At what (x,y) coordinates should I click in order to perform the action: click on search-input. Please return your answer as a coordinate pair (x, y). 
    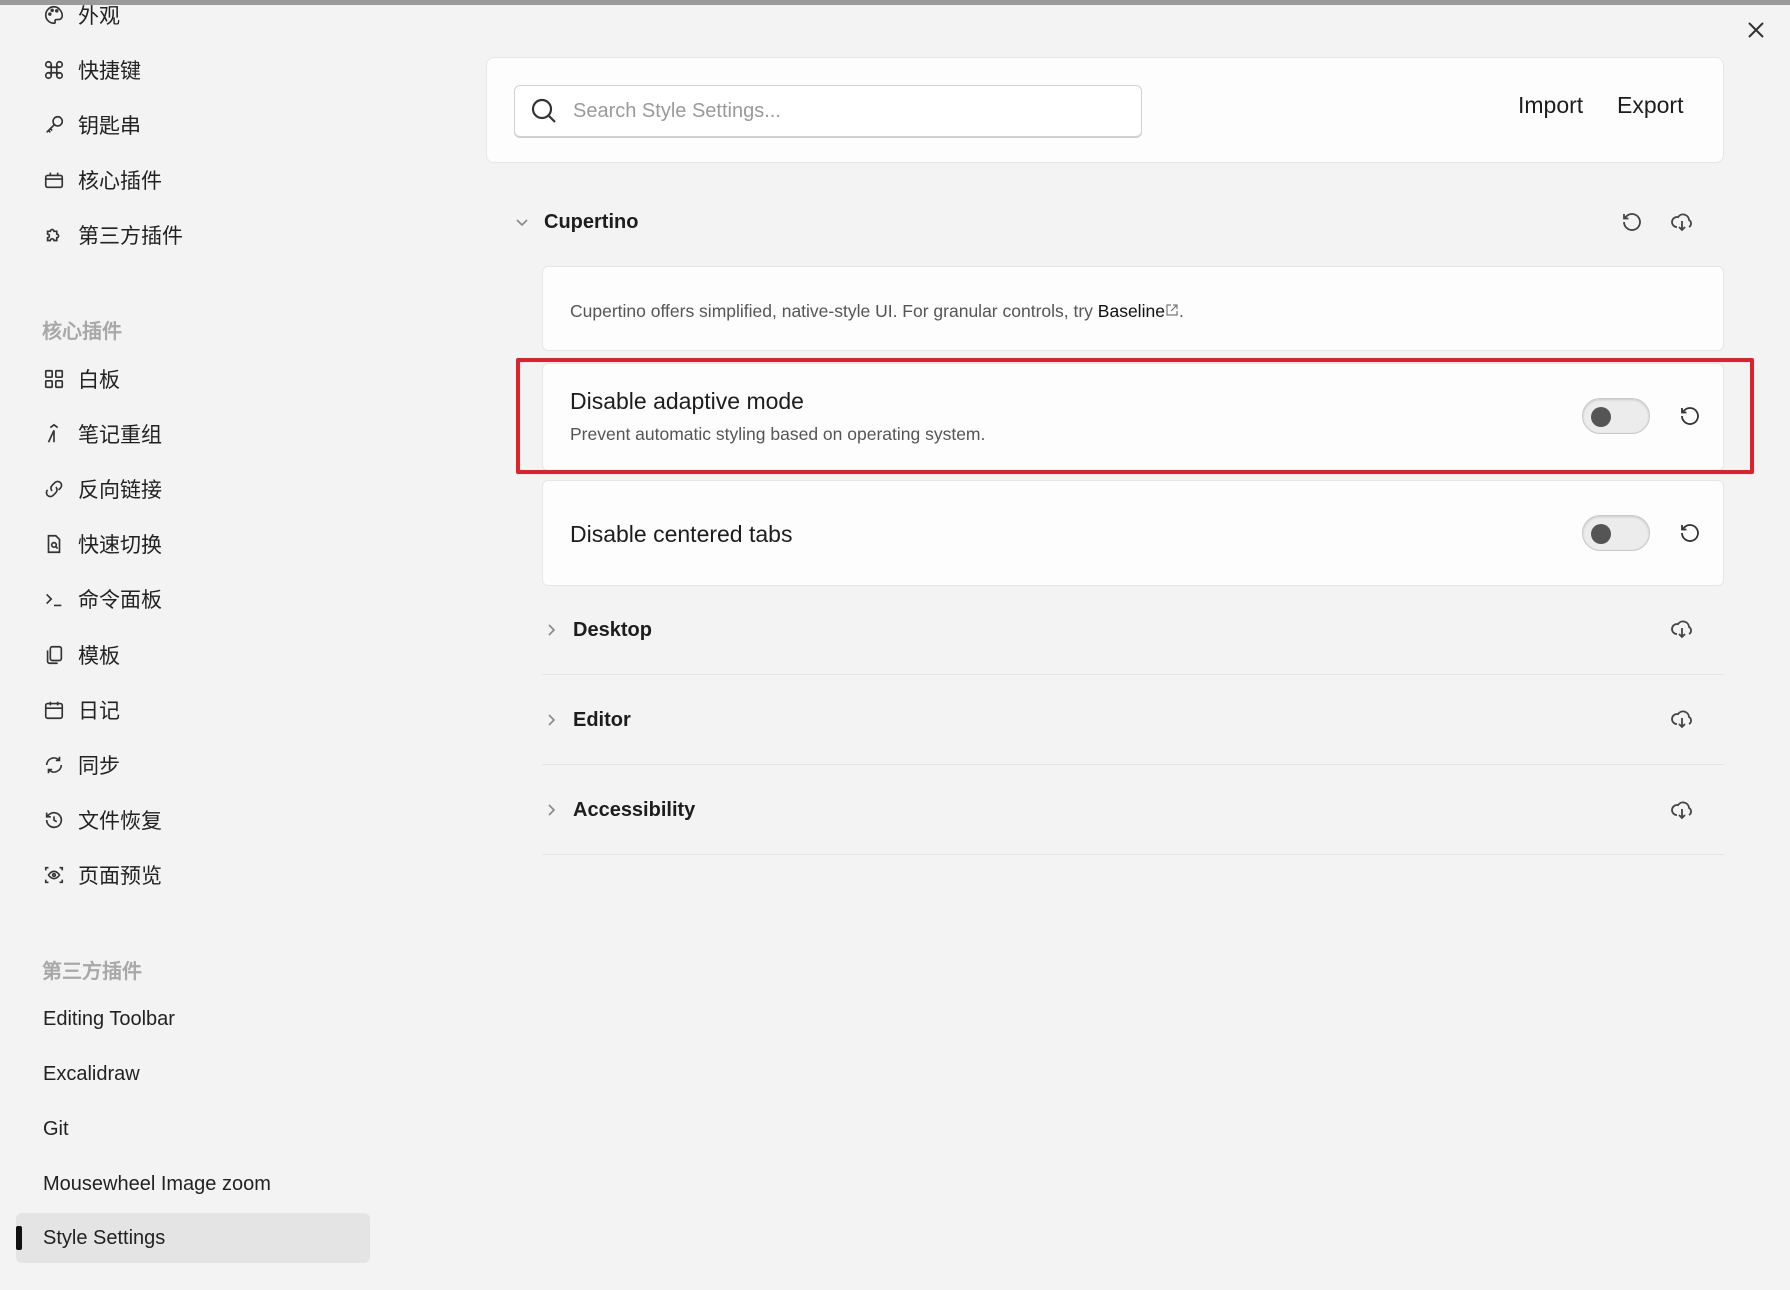
    Looking at the image, I should click on (843, 111).